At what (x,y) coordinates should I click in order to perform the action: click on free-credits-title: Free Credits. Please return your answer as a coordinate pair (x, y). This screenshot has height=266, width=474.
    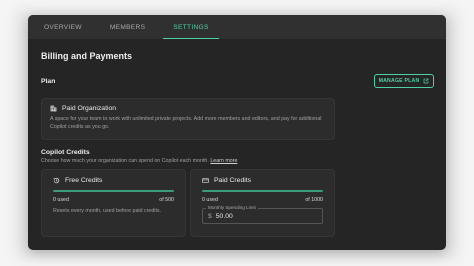
    Looking at the image, I should click on (84, 180).